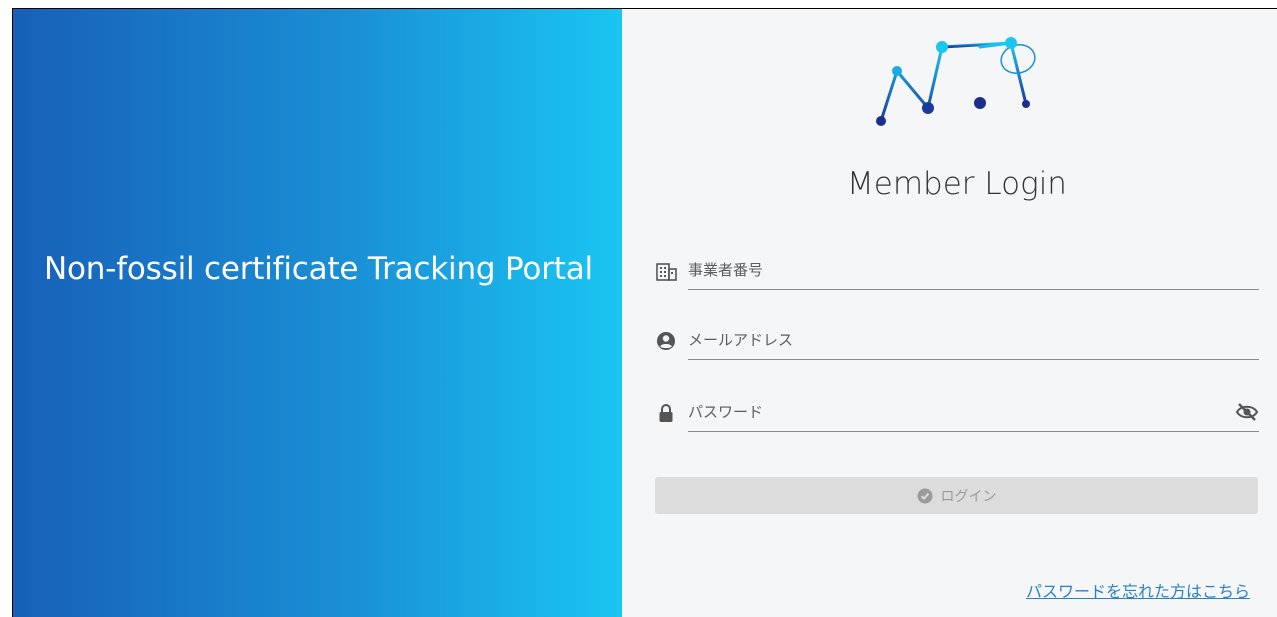  I want to click on email-field: メールアドレス, so click(957, 338).